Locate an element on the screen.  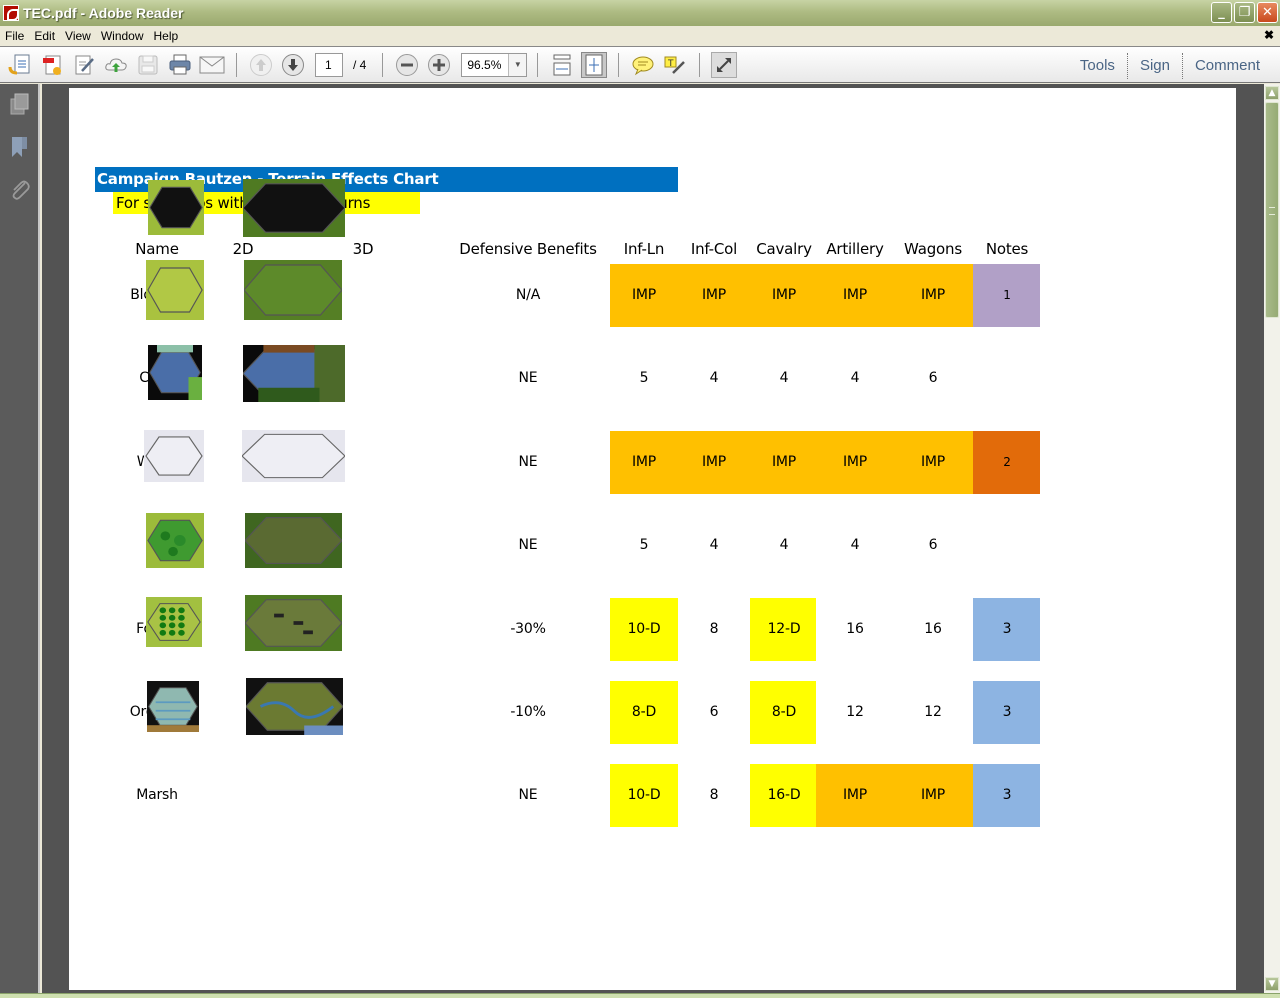
terrain-2d-water-image is located at coordinates (175, 372).